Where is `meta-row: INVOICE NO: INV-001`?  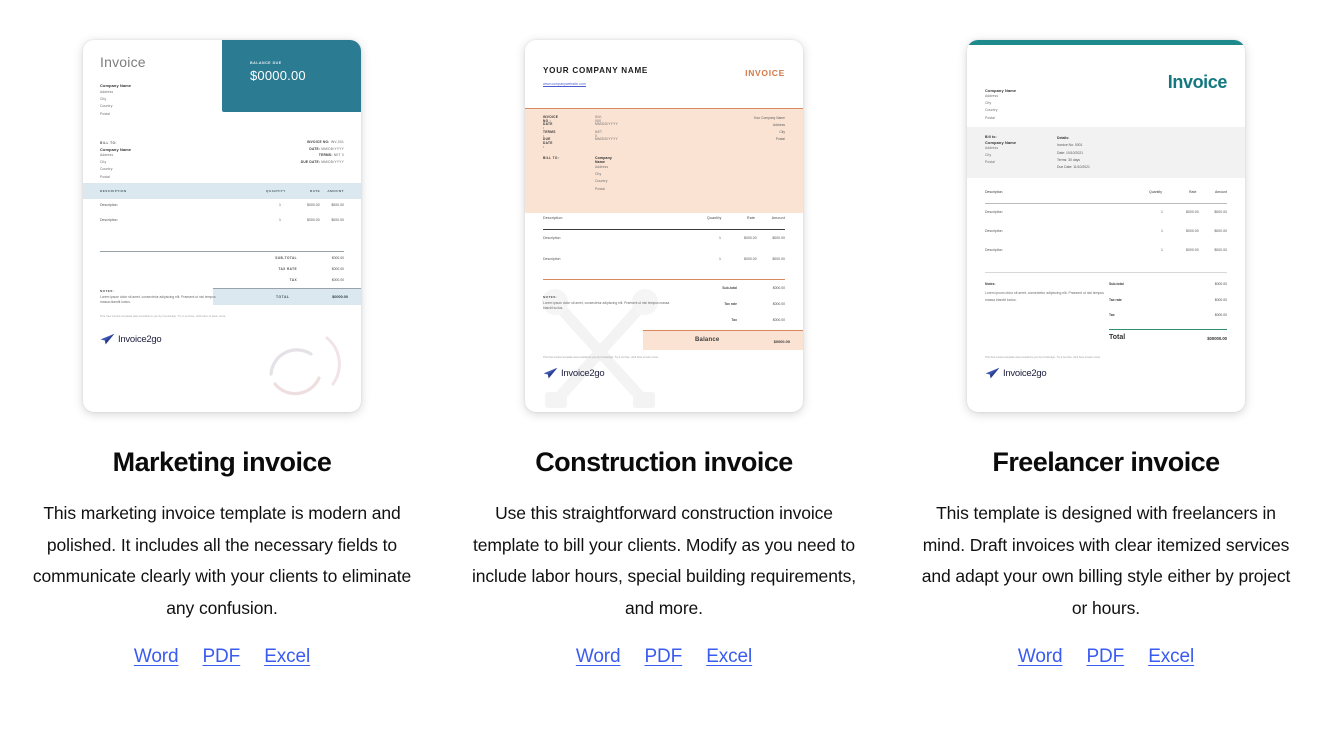
meta-row: INVOICE NO: INV-001 is located at coordinates (322, 142).